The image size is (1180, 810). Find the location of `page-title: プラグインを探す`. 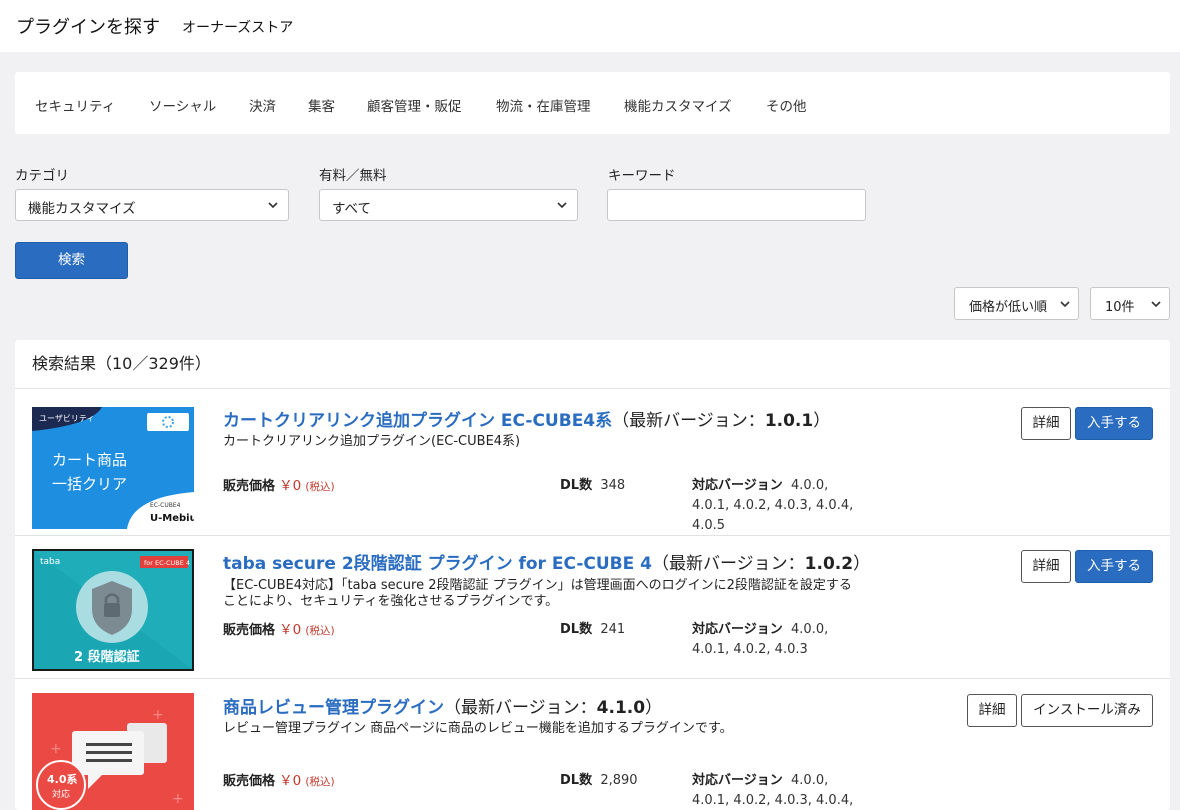

page-title: プラグインを探す is located at coordinates (88, 27).